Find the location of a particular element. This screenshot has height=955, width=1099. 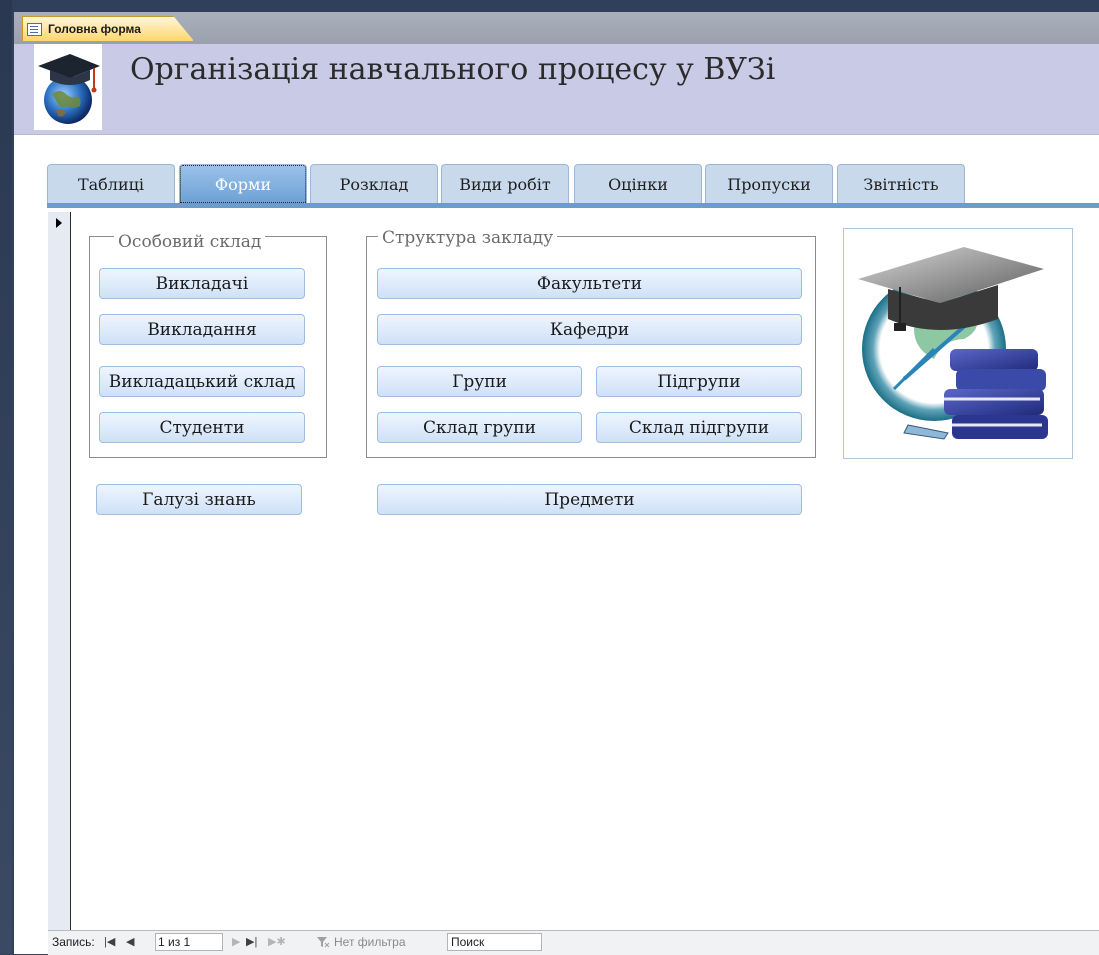

button-label: Предмети is located at coordinates (589, 499).